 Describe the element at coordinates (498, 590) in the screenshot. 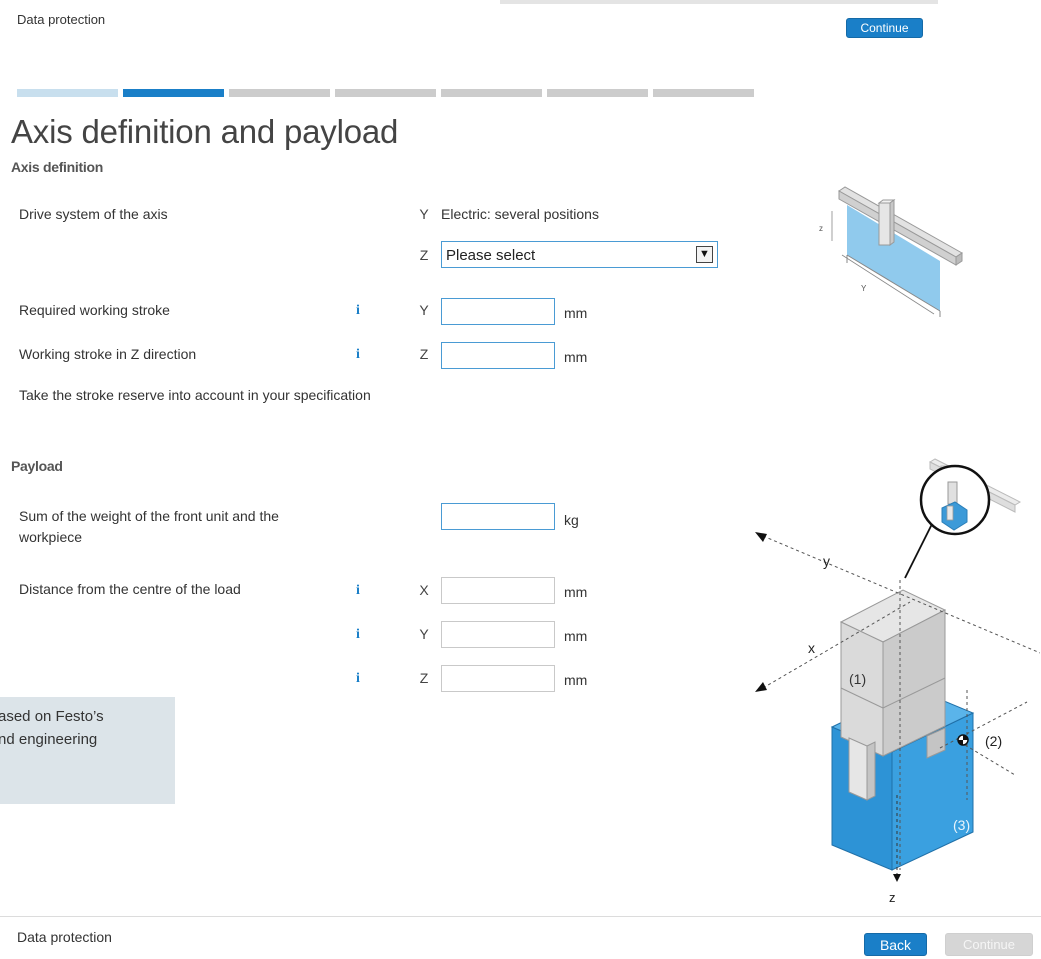

I see `distance-x-input` at that location.